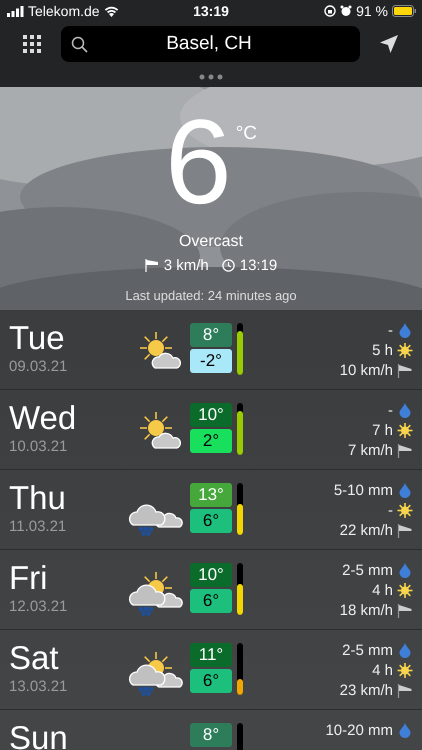 The height and width of the screenshot is (750, 422). Describe the element at coordinates (390, 510) in the screenshot. I see `sunshine-hours: -` at that location.